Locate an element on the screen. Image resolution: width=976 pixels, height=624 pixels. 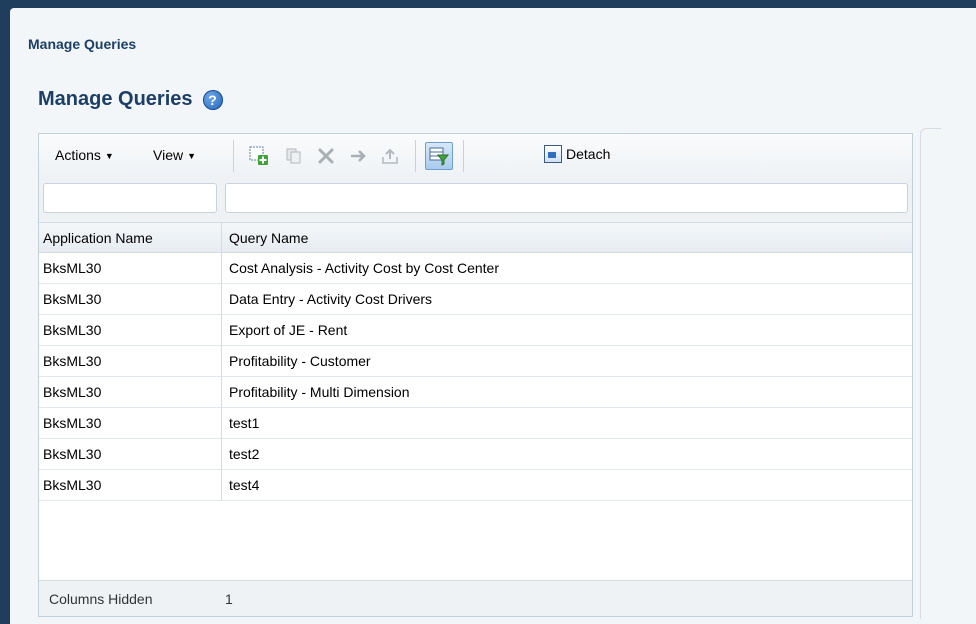
query-name-cell: Data Entry - Activity Cost Drivers is located at coordinates (331, 299).